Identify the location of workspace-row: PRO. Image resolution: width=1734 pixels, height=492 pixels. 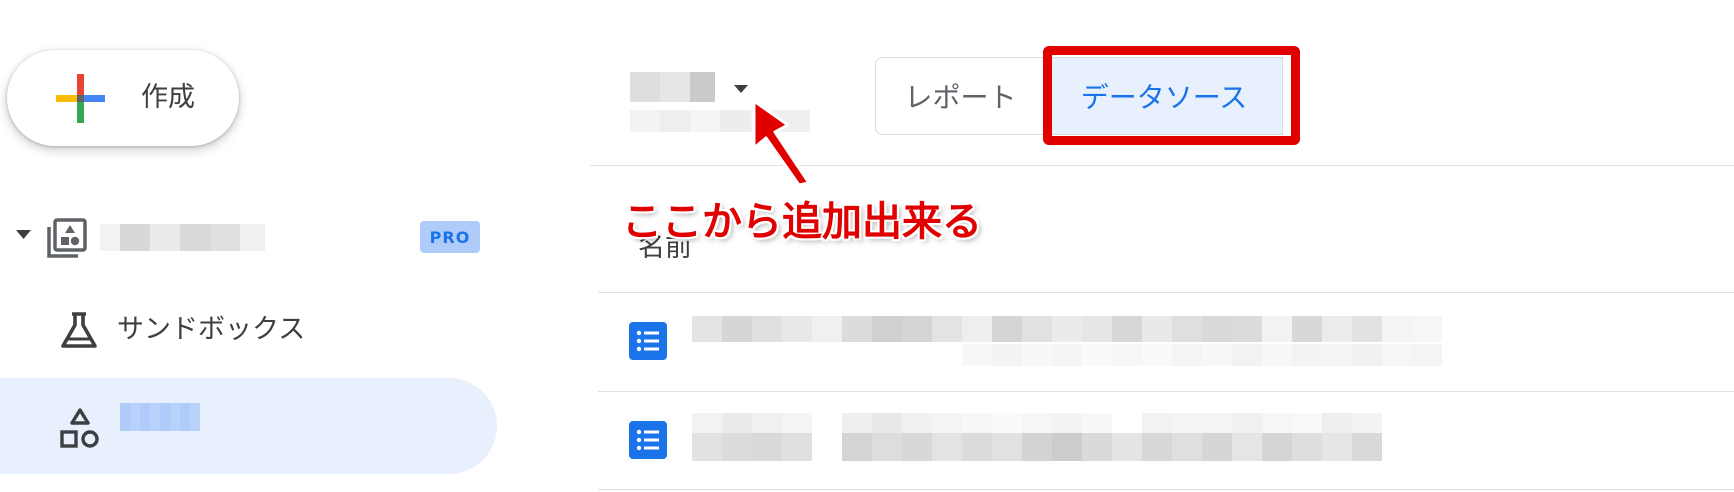
(250, 236).